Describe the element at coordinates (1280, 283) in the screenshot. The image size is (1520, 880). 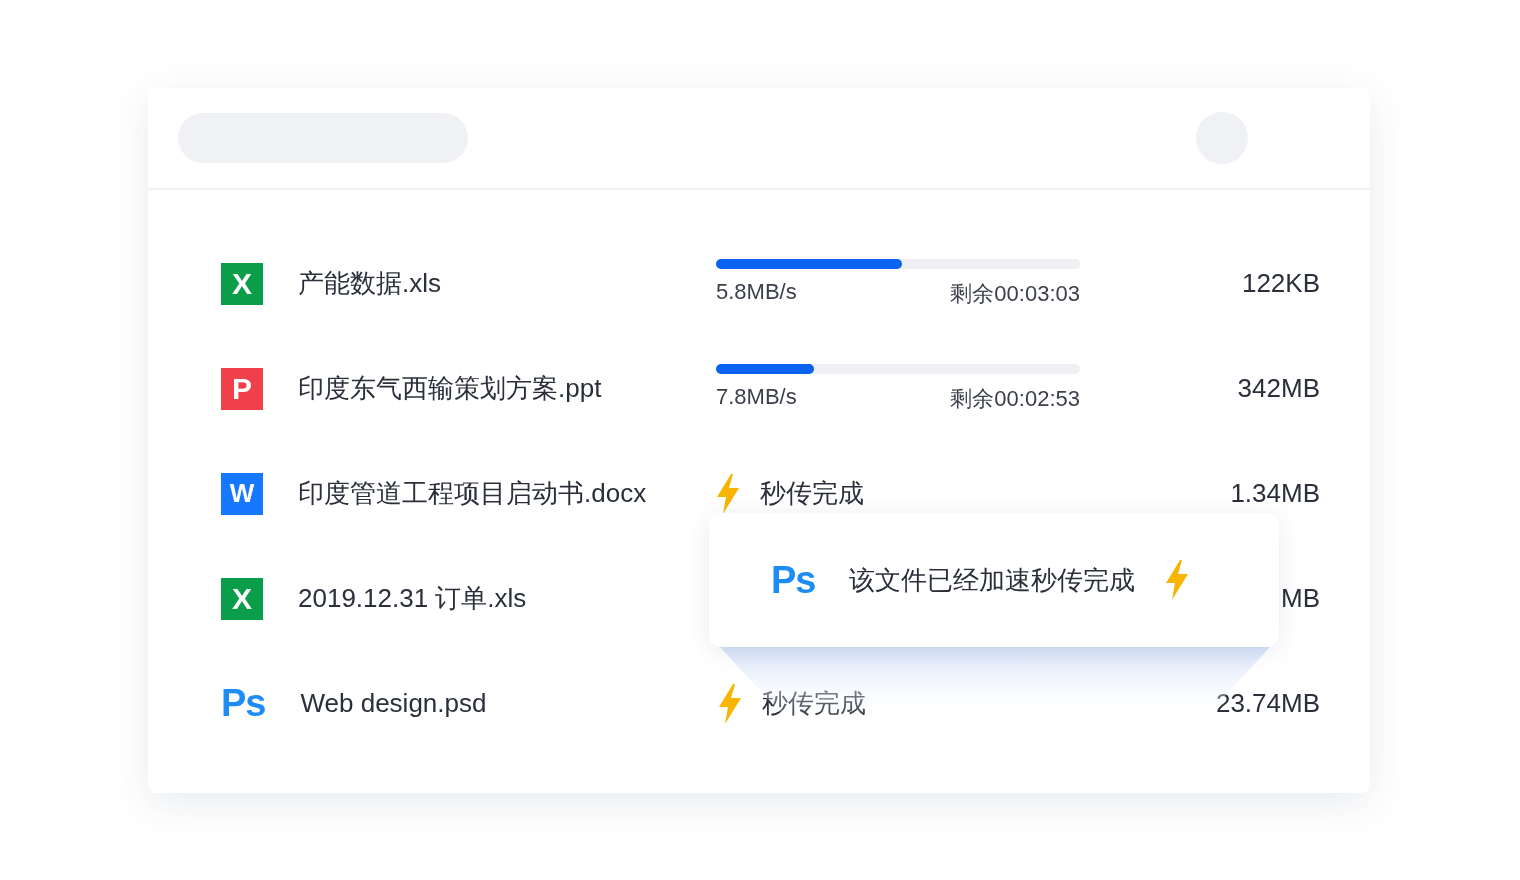
I see `file-size: 122KB` at that location.